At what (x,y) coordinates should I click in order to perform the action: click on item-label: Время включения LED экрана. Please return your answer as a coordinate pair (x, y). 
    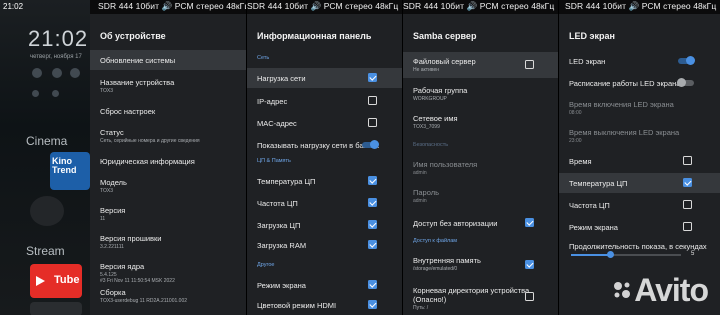
    Looking at the image, I should click on (621, 104).